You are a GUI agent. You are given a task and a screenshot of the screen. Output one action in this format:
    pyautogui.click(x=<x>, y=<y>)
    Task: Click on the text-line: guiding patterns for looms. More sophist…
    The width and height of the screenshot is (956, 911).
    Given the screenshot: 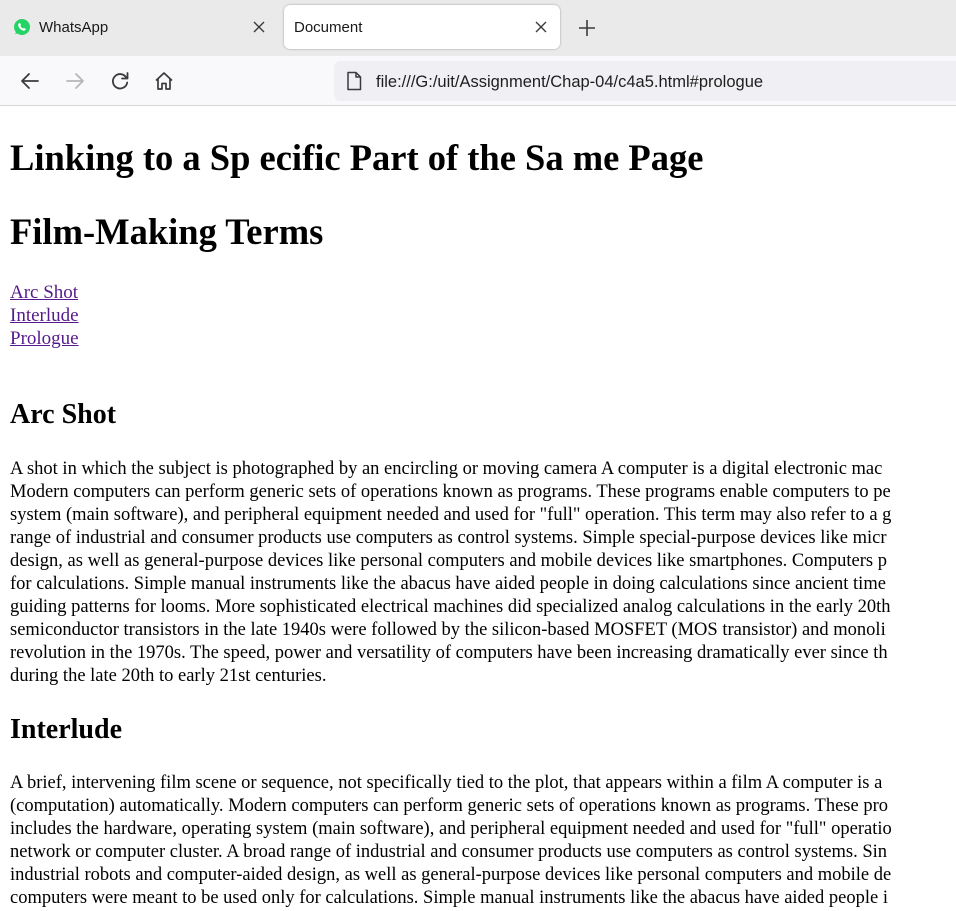 What is the action you would take?
    pyautogui.click(x=450, y=607)
    